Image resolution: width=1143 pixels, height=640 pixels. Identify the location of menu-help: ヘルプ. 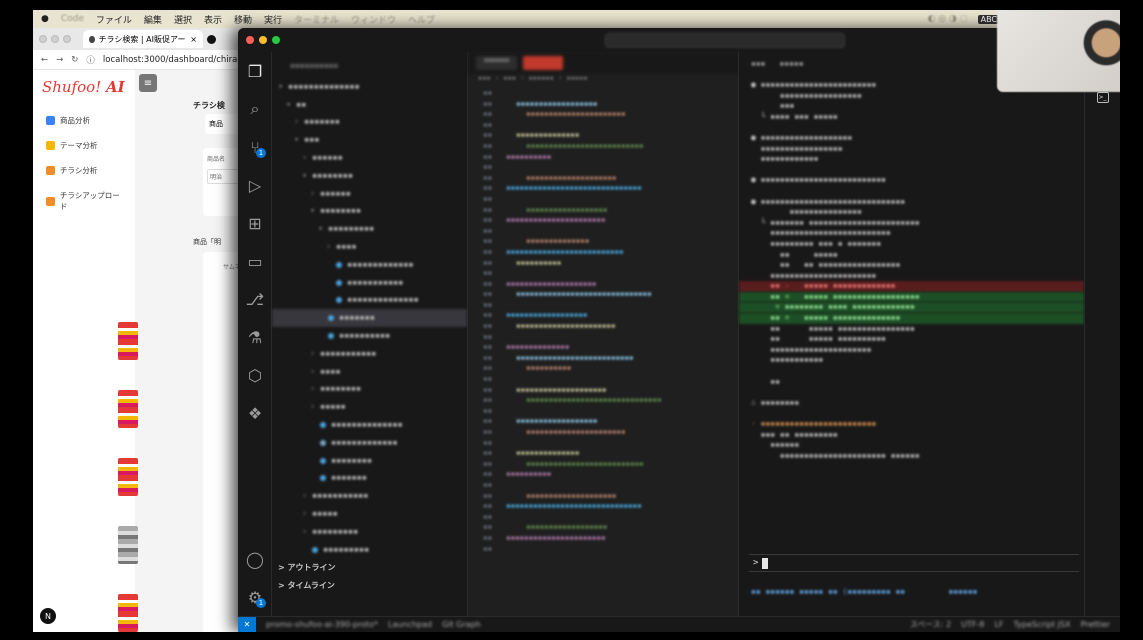
(421, 19).